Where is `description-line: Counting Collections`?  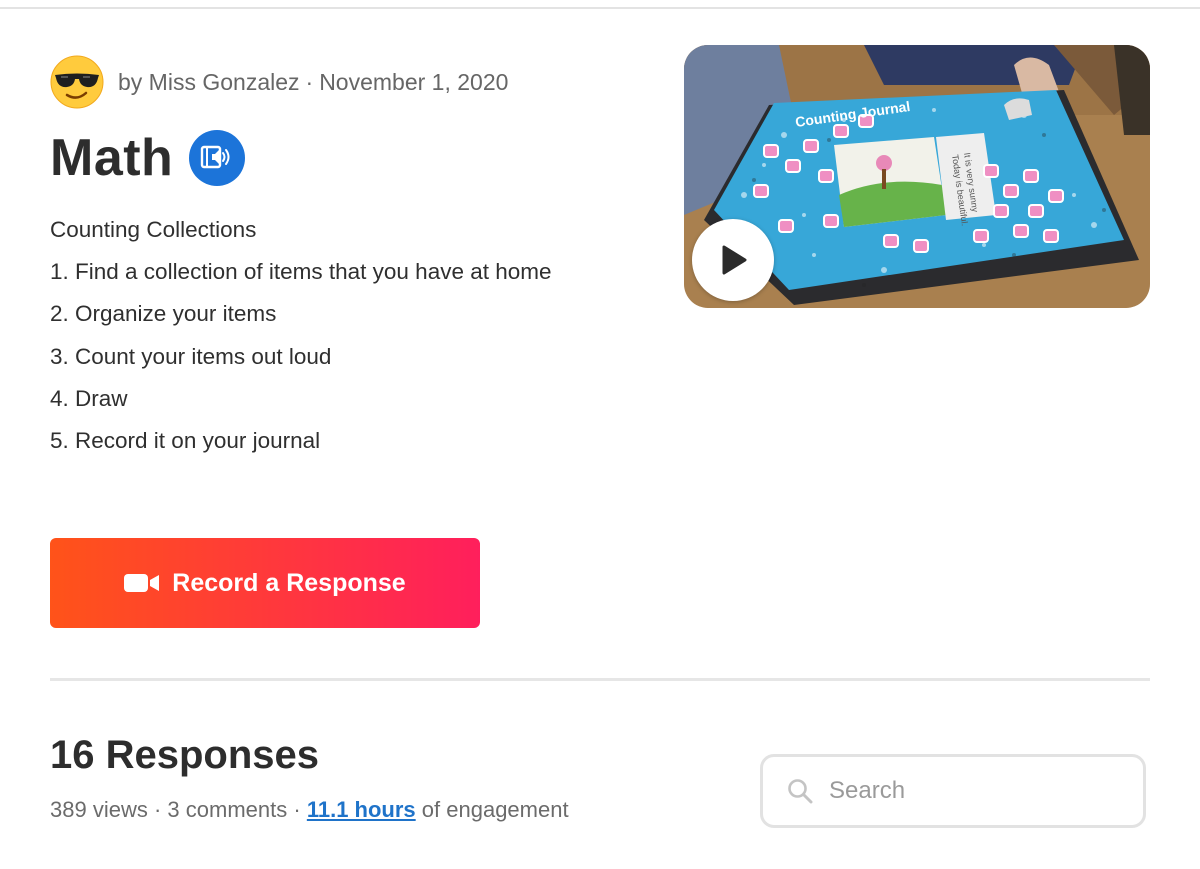
description-line: Counting Collections is located at coordinates (153, 229).